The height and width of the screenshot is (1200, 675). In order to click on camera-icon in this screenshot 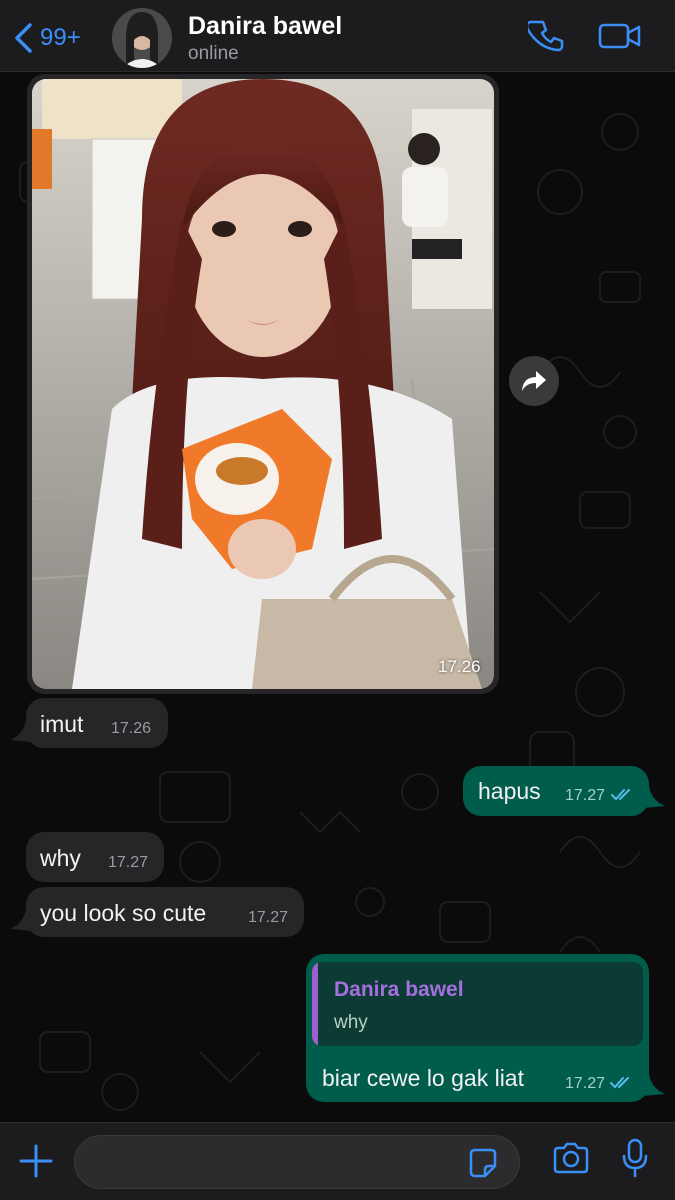, I will do `click(571, 1158)`.